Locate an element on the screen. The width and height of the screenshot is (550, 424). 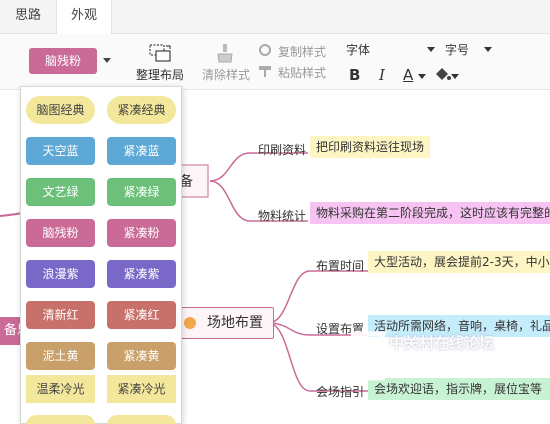
theme-option: 浪漫紫 is located at coordinates (60, 274).